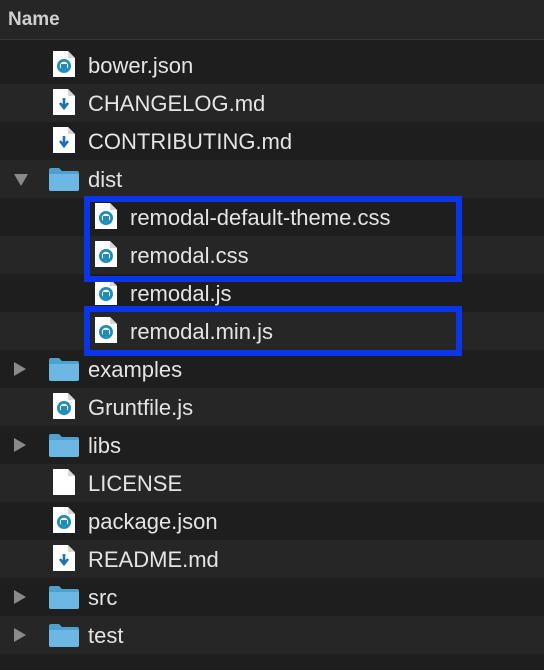  Describe the element at coordinates (272, 445) in the screenshot. I see `list-item: libs` at that location.